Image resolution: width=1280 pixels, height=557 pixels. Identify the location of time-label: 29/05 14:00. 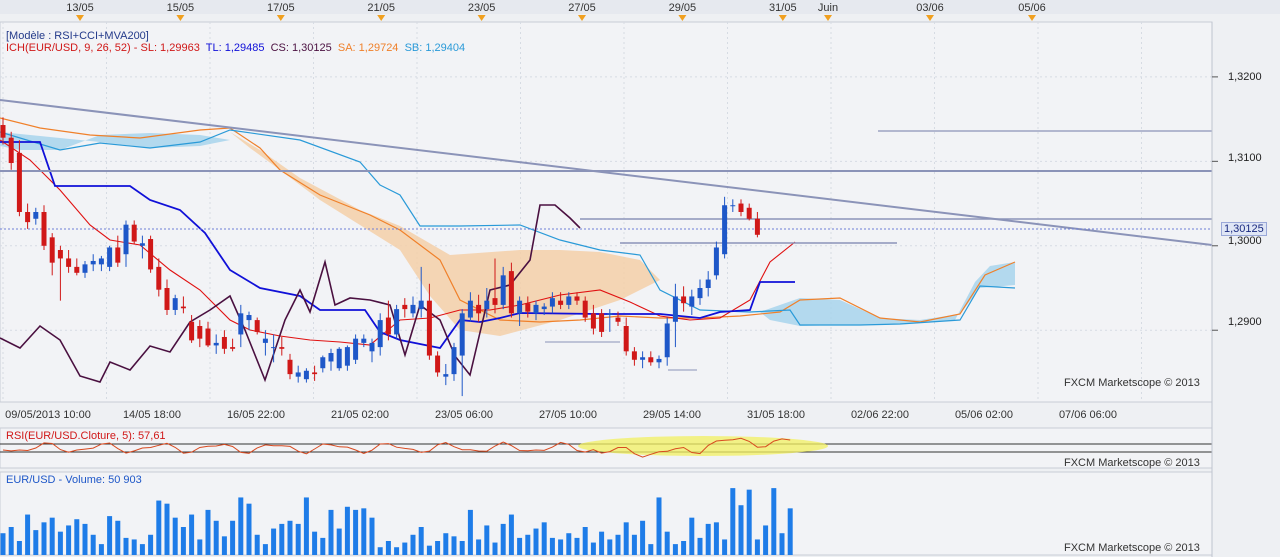
(672, 415).